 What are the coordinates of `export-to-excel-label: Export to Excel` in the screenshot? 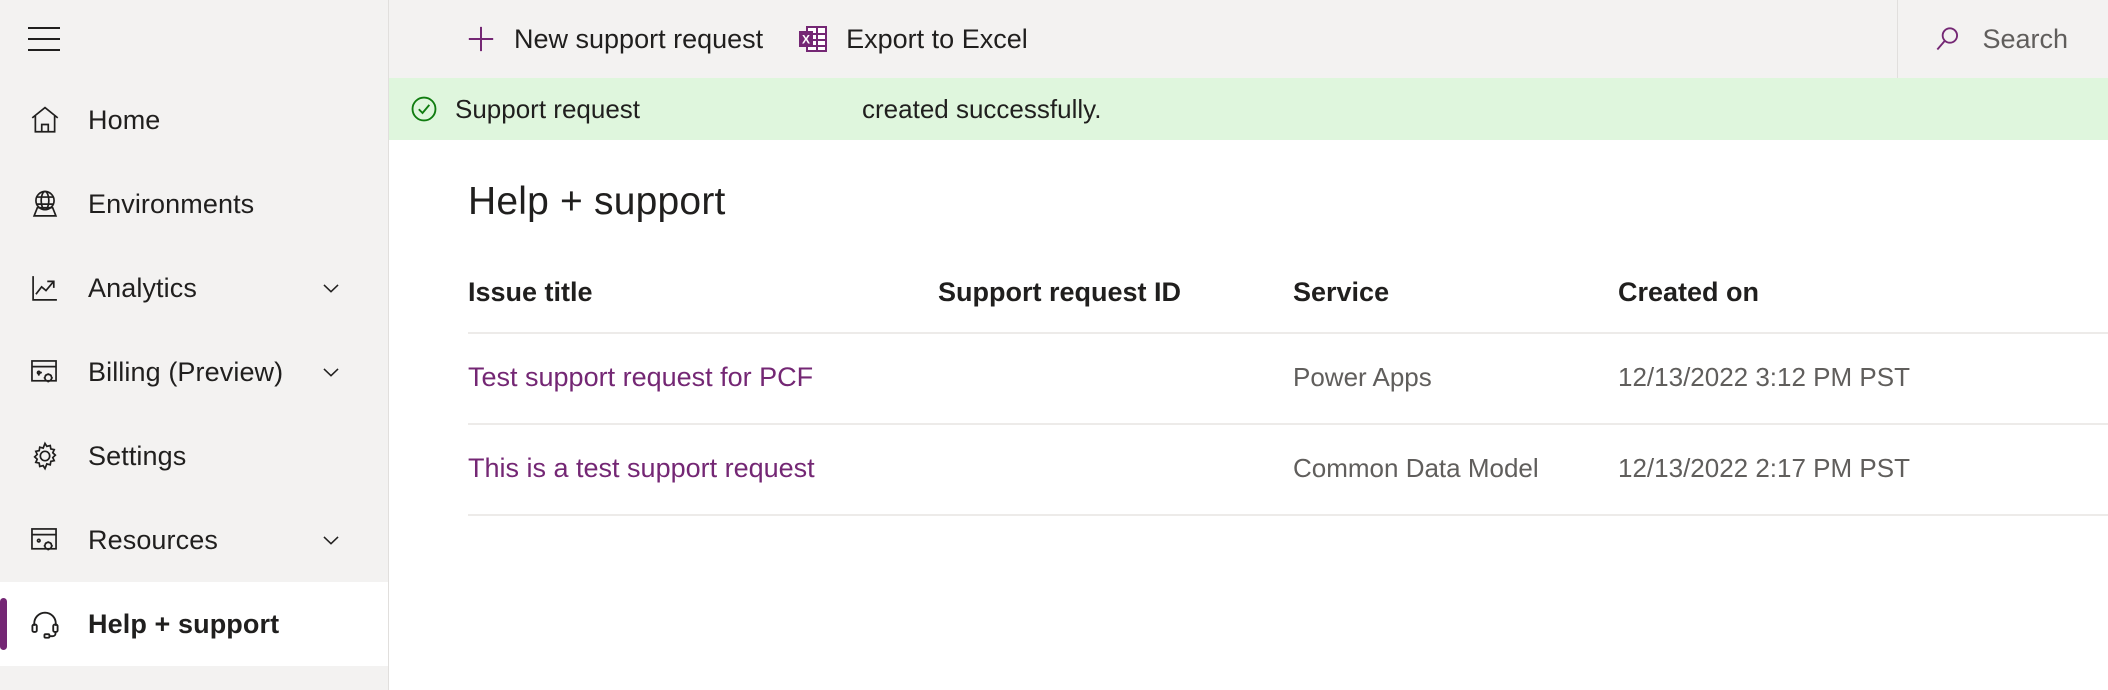 It's located at (937, 38).